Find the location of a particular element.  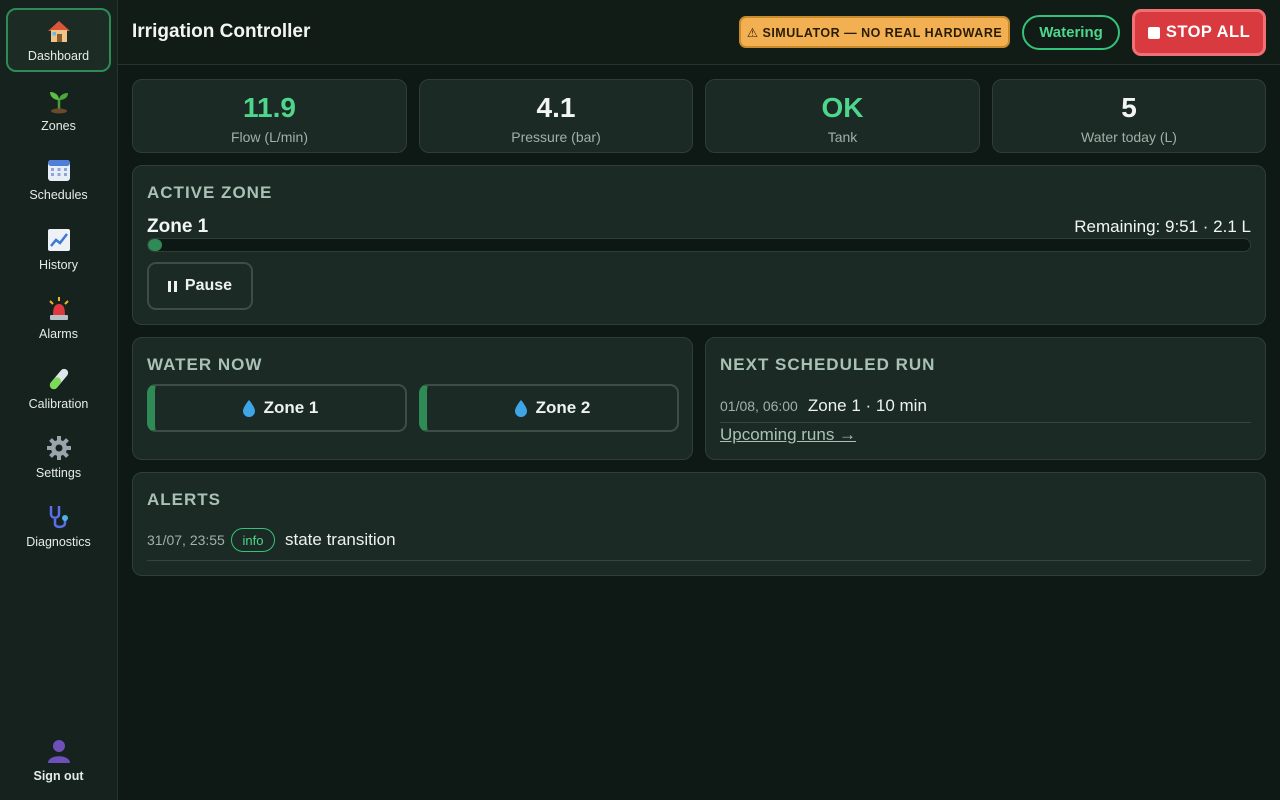

water-zone-2-button: Zone 2 is located at coordinates (549, 408).